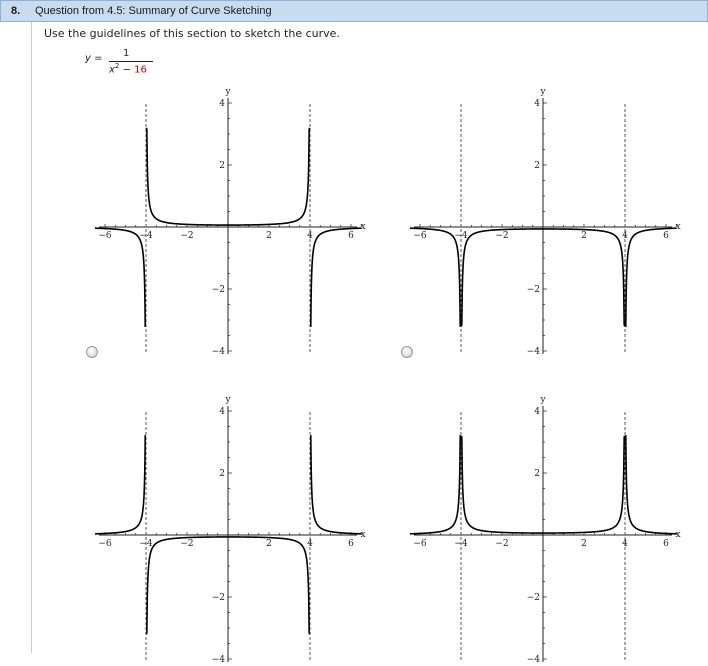 This screenshot has width=708, height=666. Describe the element at coordinates (140, 70) in the screenshot. I see `den-constant: 16` at that location.